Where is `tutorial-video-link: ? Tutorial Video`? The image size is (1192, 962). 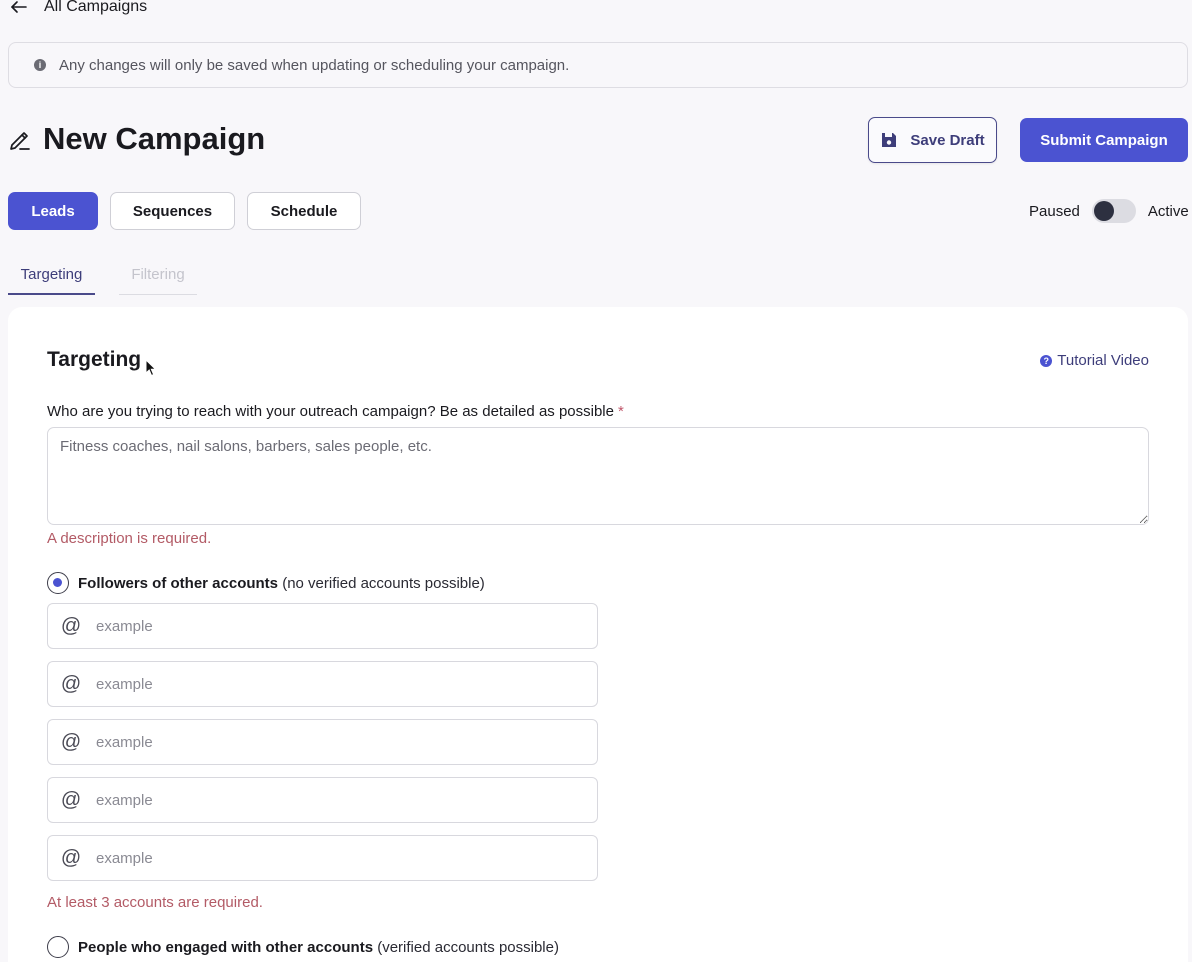
tutorial-video-link: ? Tutorial Video is located at coordinates (1094, 360).